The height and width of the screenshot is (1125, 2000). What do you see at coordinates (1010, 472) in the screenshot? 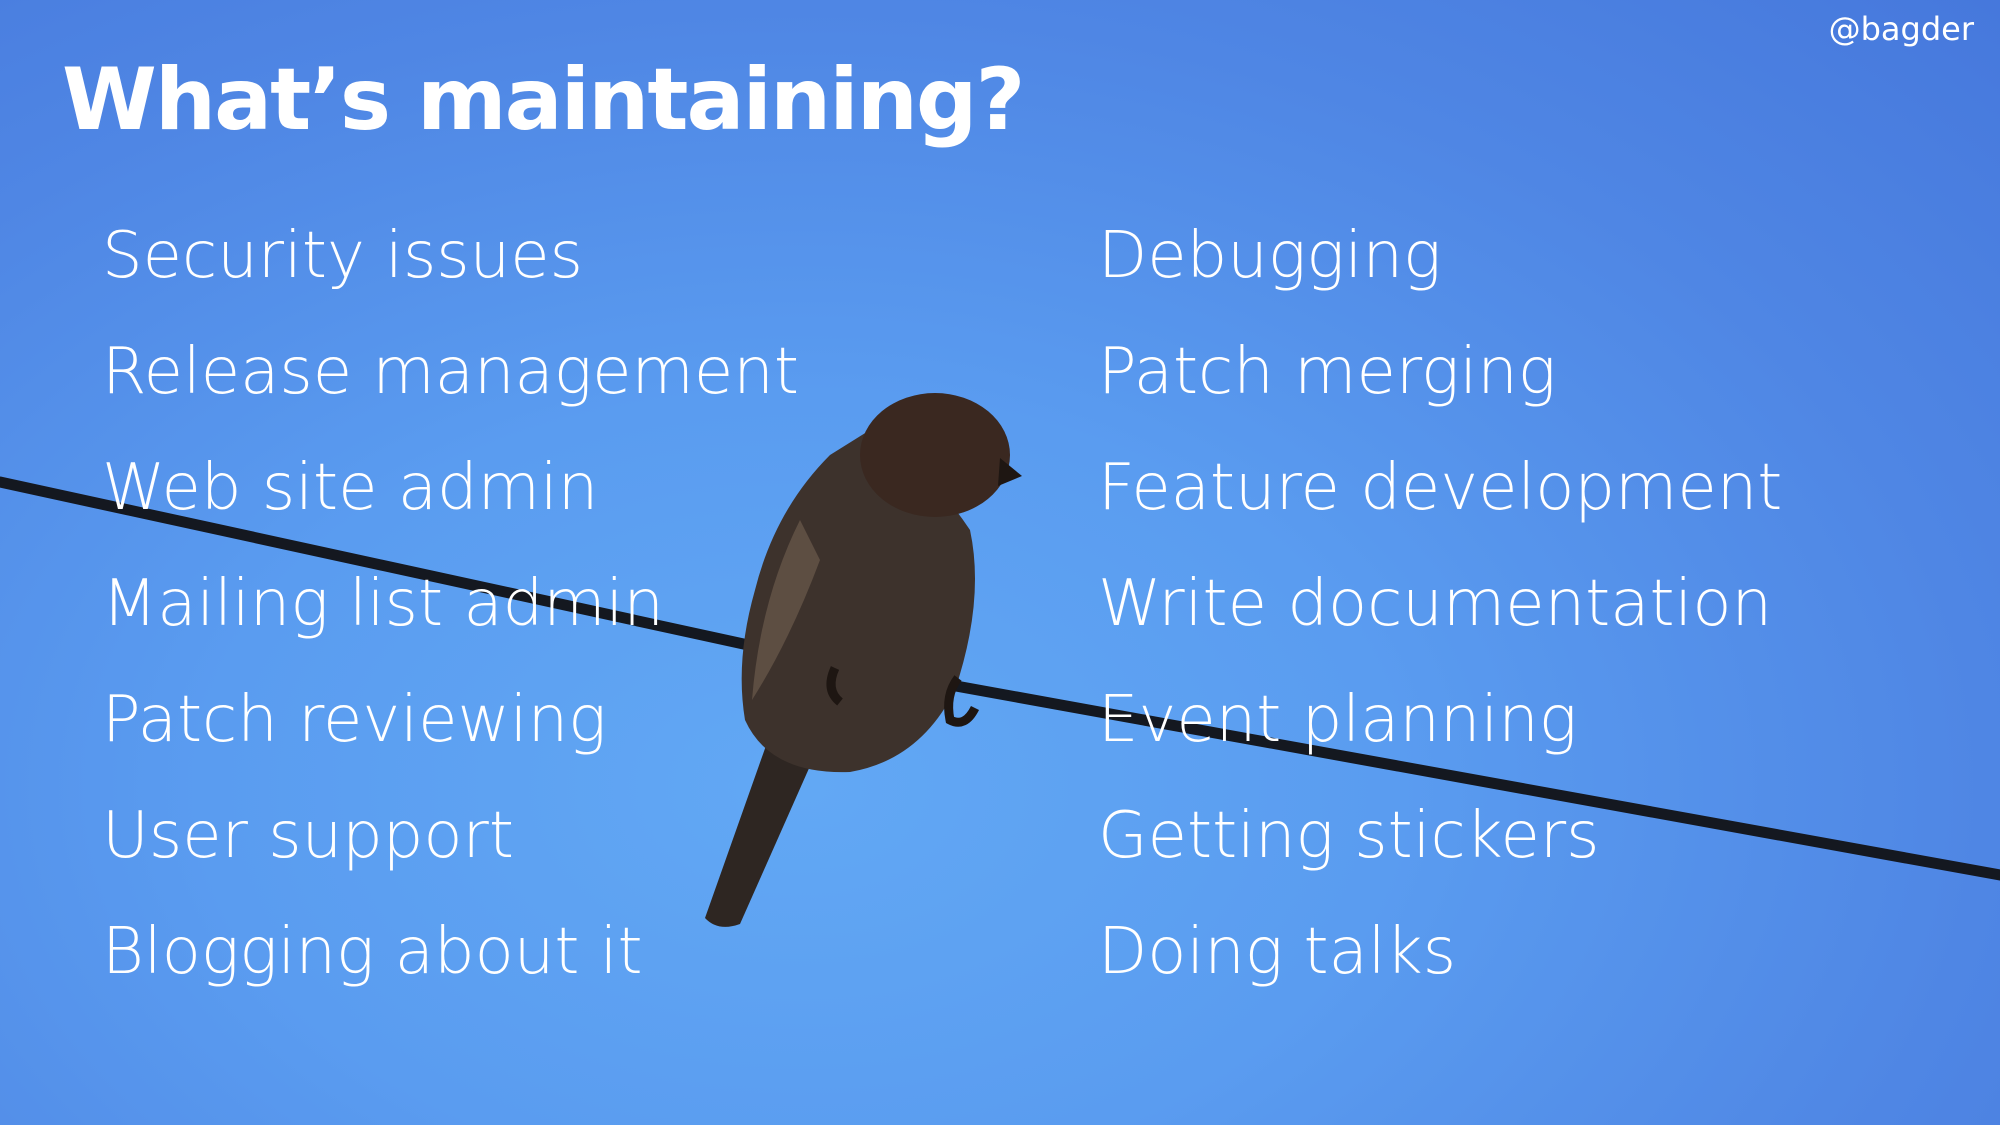
I see `bird-beak` at bounding box center [1010, 472].